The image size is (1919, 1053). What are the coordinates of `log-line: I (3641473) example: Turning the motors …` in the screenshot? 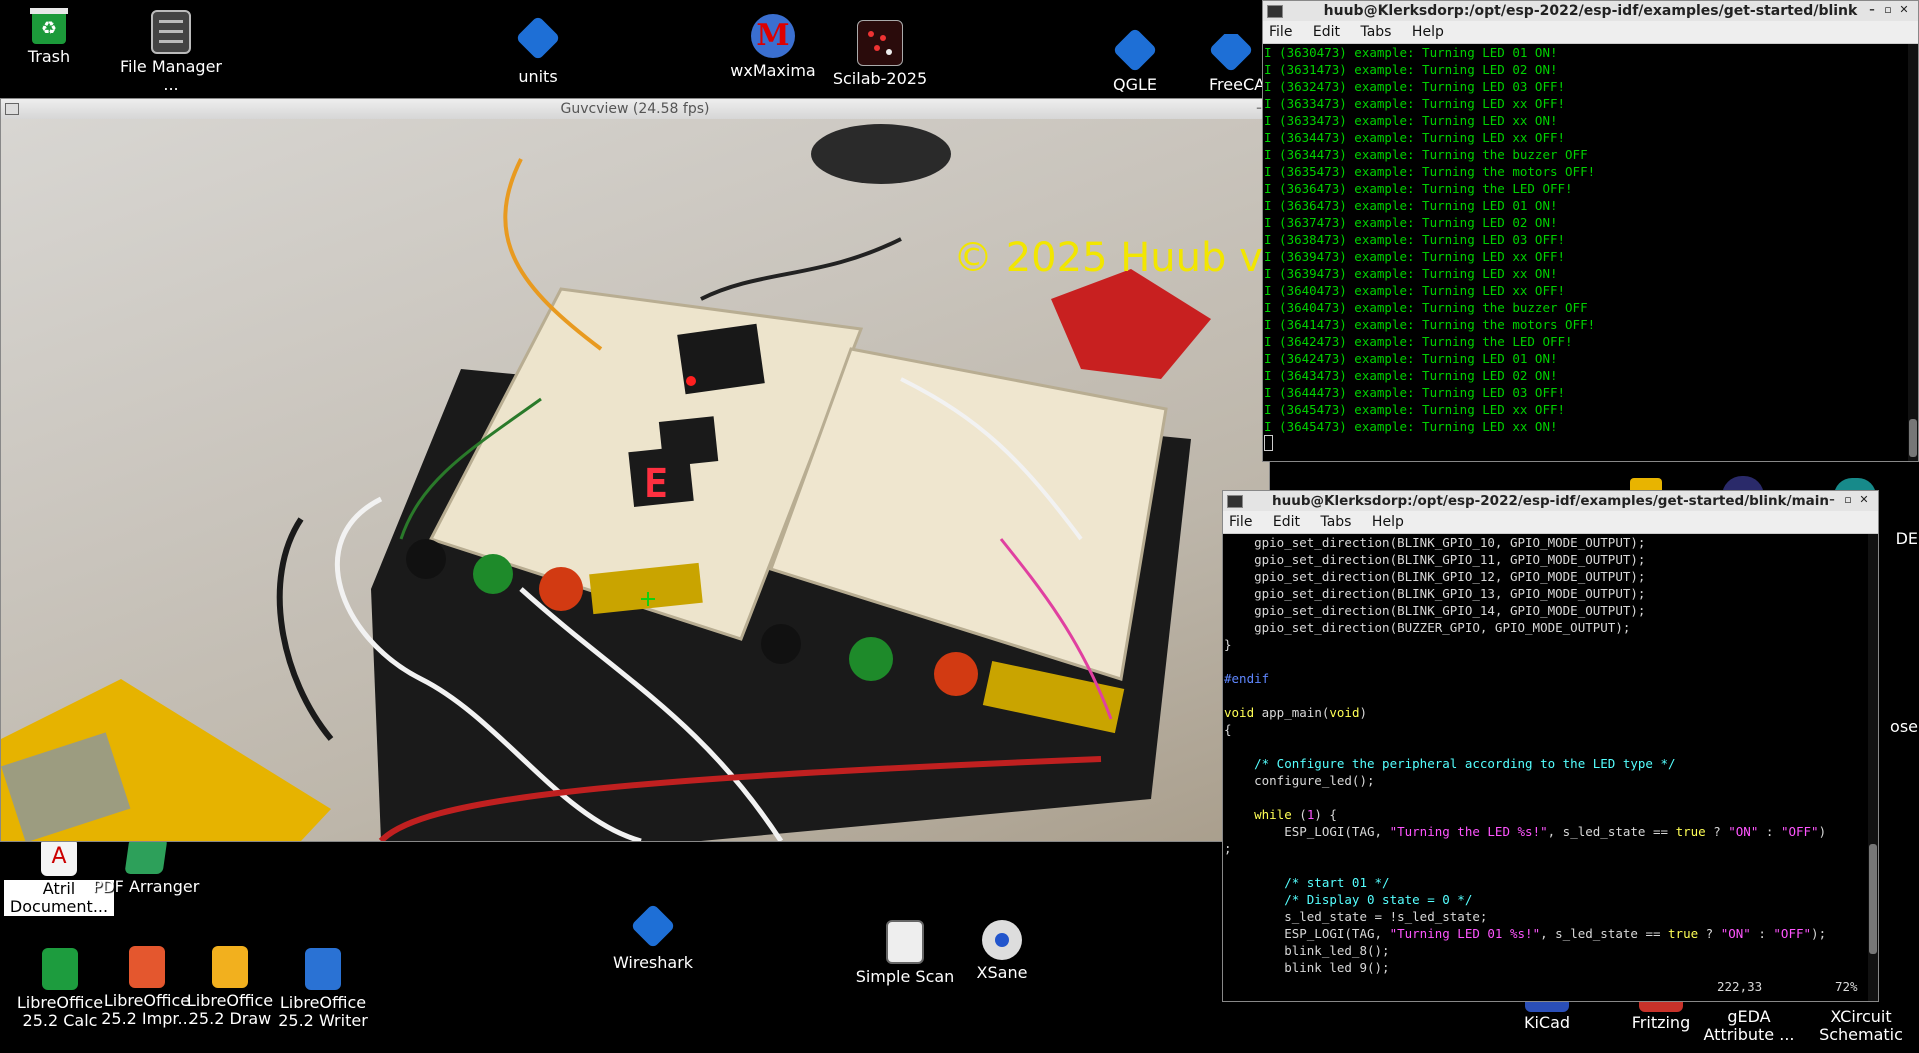 It's located at (1430, 324).